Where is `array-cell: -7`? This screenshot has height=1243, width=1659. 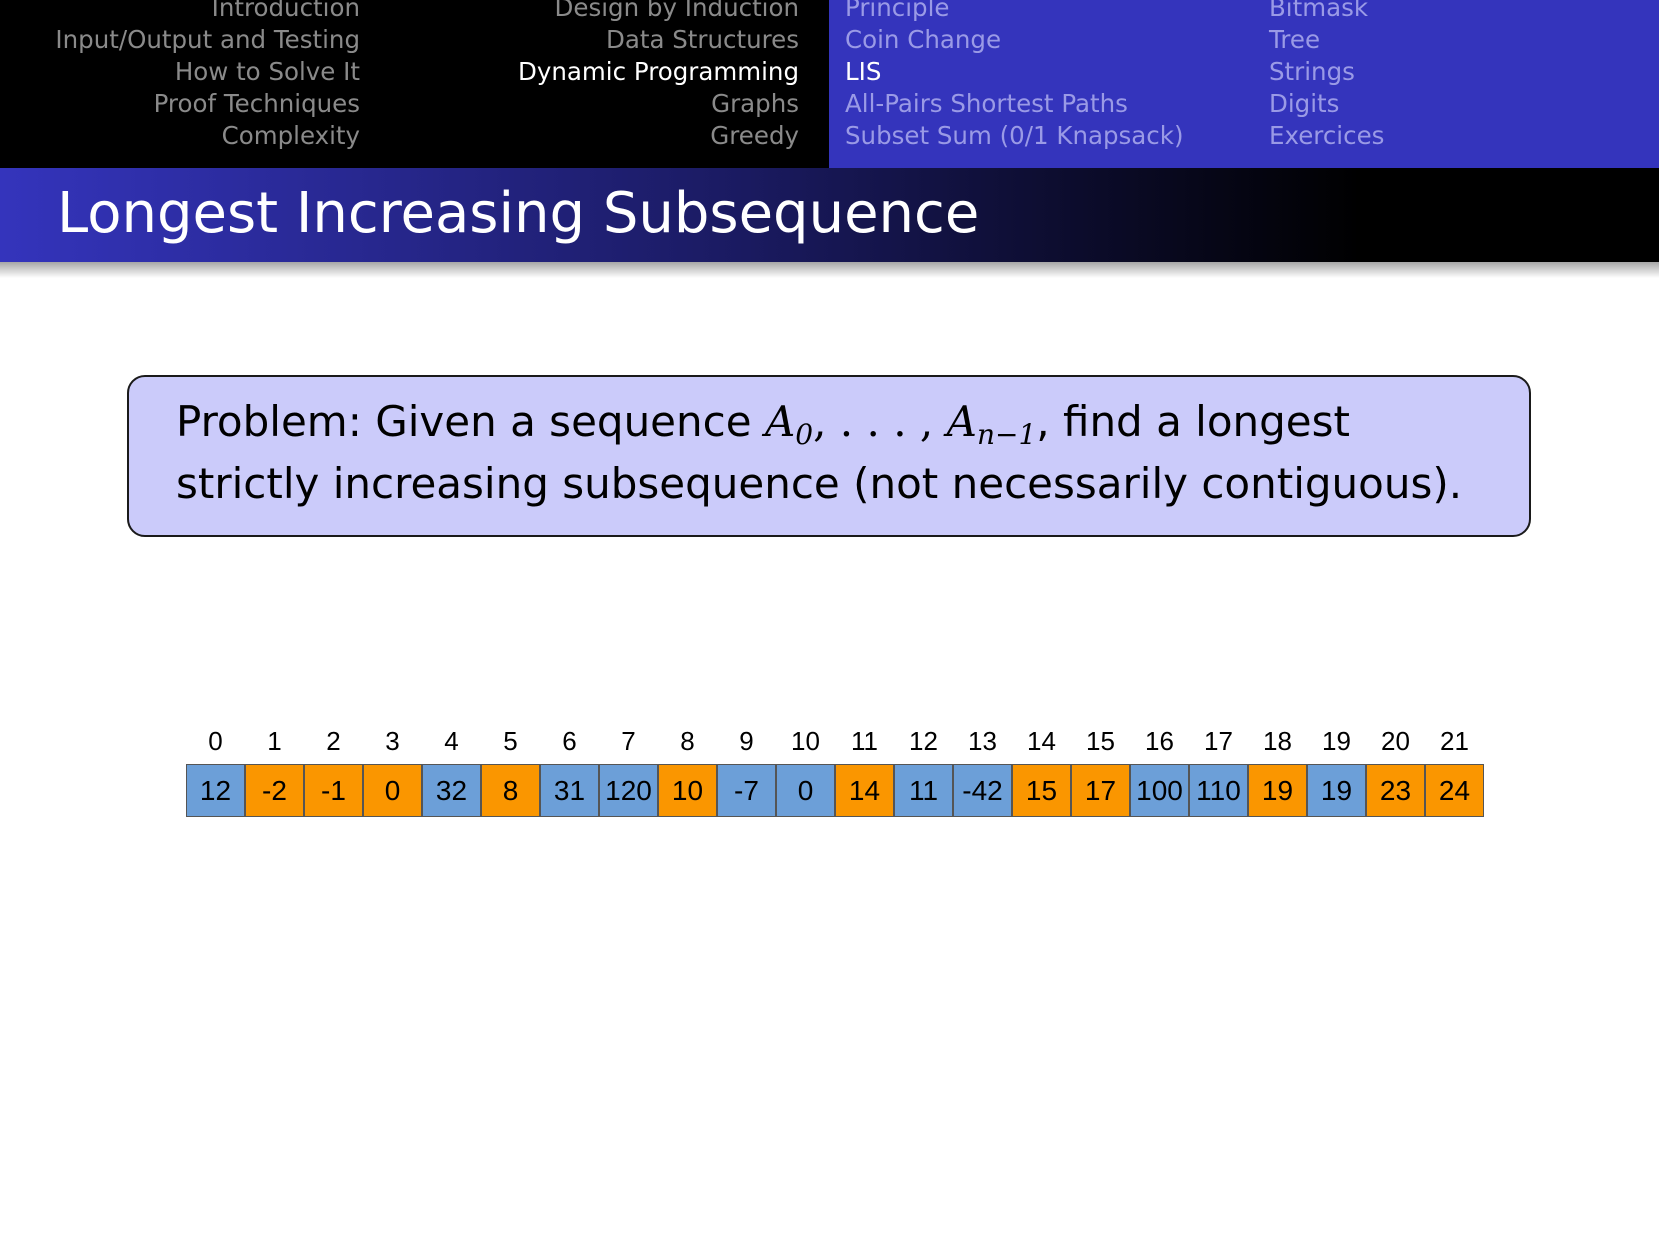
array-cell: -7 is located at coordinates (746, 790).